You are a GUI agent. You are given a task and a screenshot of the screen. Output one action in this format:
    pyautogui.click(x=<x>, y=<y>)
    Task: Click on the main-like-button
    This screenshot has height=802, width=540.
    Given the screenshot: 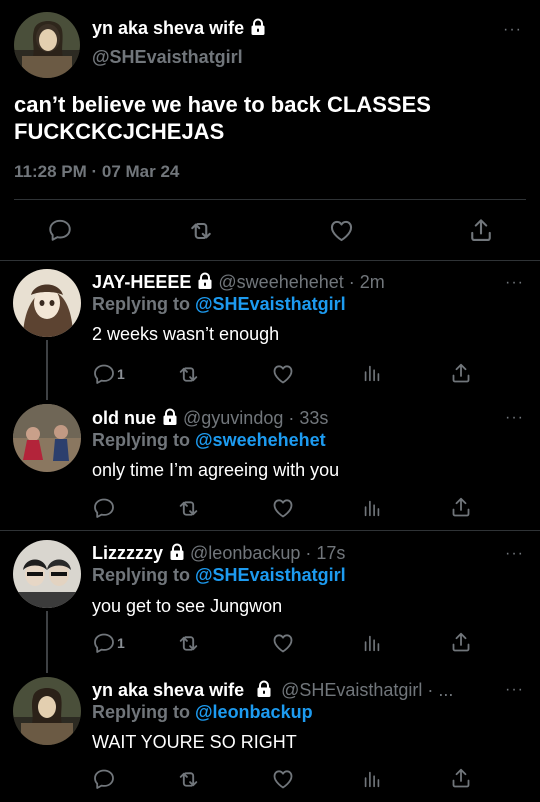 What is the action you would take?
    pyautogui.click(x=341, y=230)
    